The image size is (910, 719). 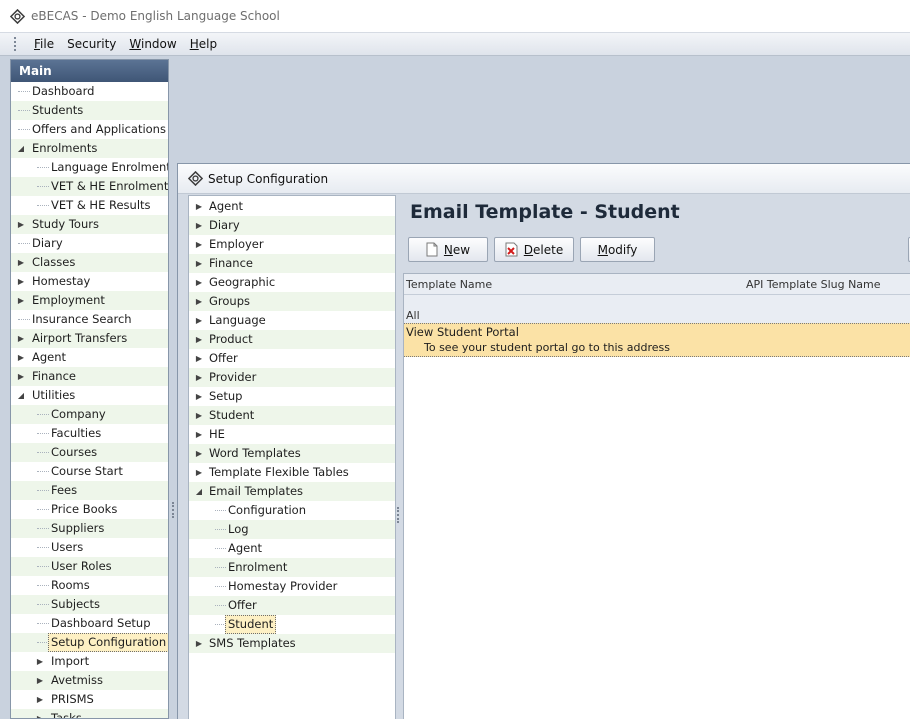 I want to click on config-item-configuration: Configuration, so click(x=292, y=510).